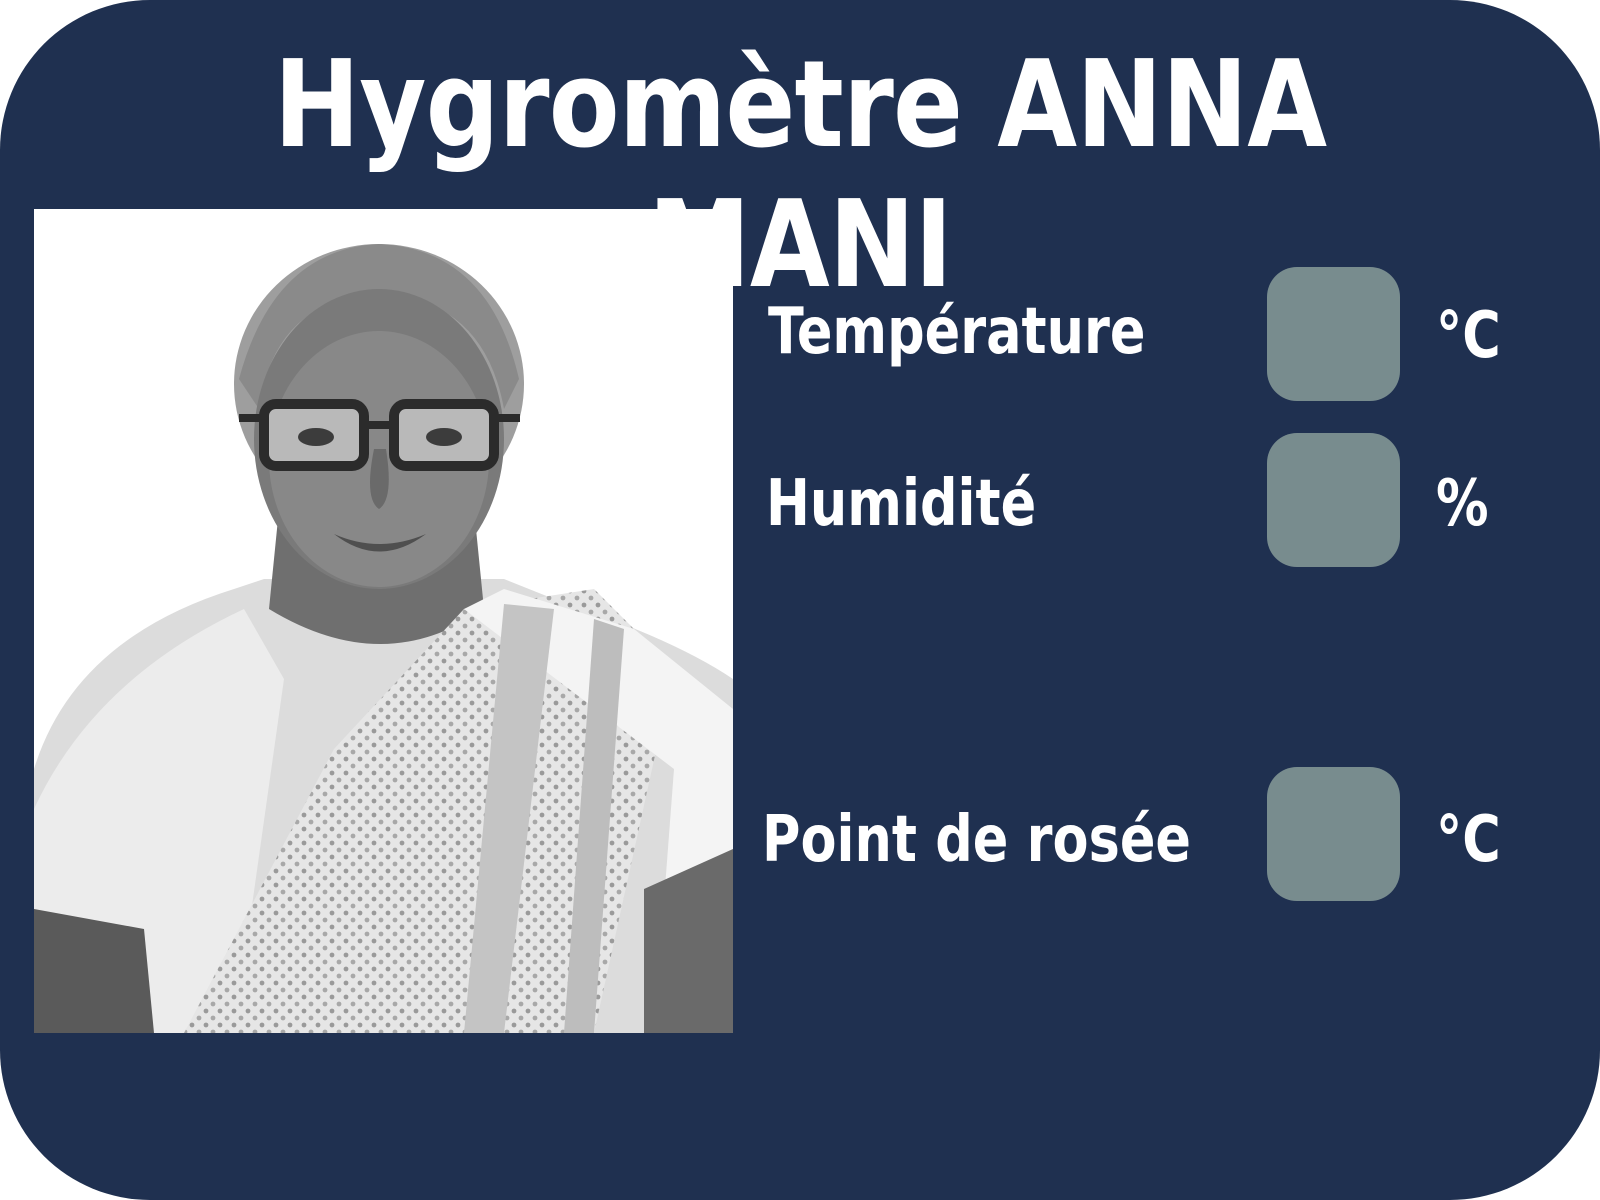 The width and height of the screenshot is (1600, 1200). What do you see at coordinates (1462, 504) in the screenshot?
I see `humidity-unit: %` at bounding box center [1462, 504].